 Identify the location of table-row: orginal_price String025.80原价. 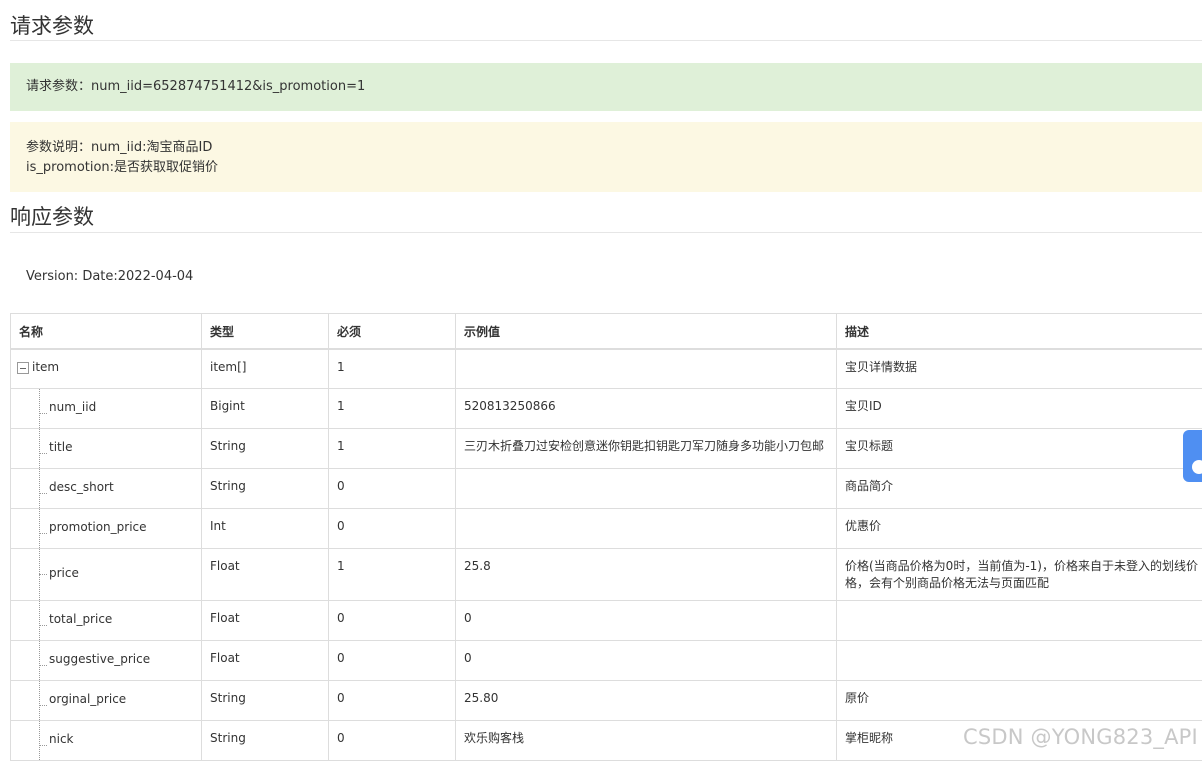
(606, 700).